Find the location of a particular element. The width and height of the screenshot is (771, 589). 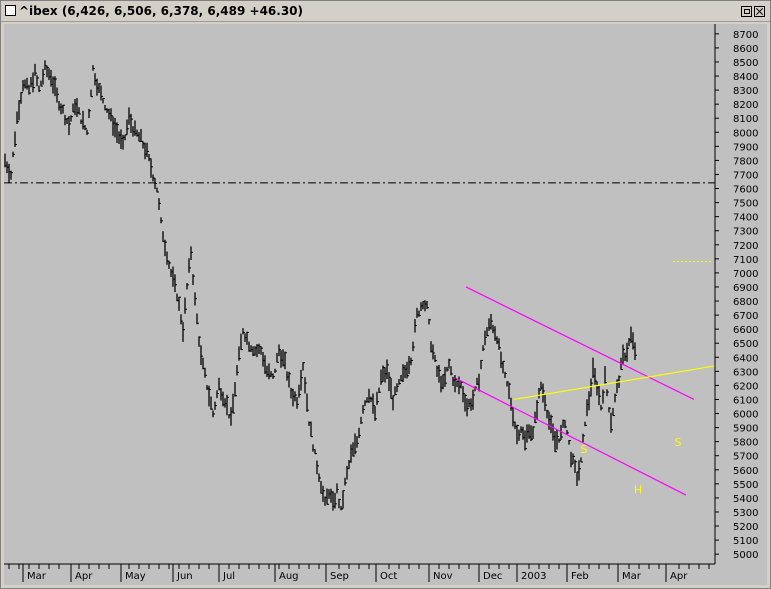

y-tick-label: 5500 is located at coordinates (745, 485).